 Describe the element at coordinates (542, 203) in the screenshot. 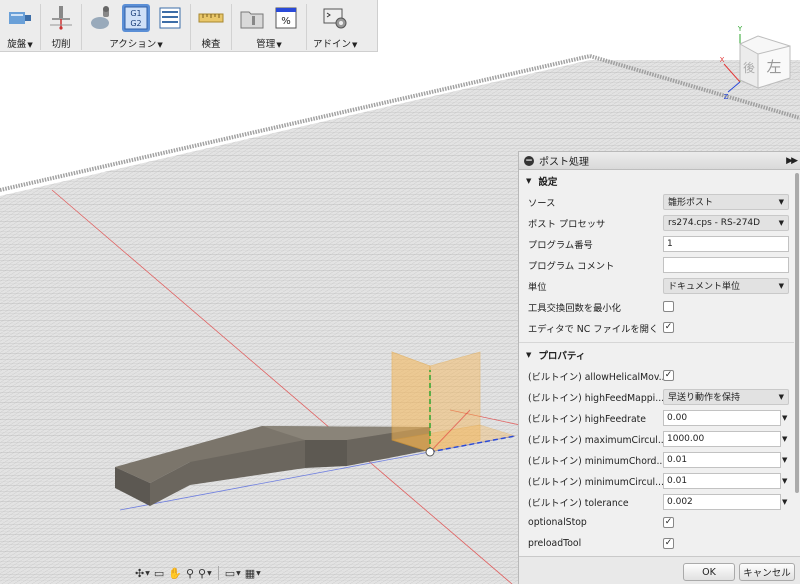

I see `source-label: ソース` at that location.